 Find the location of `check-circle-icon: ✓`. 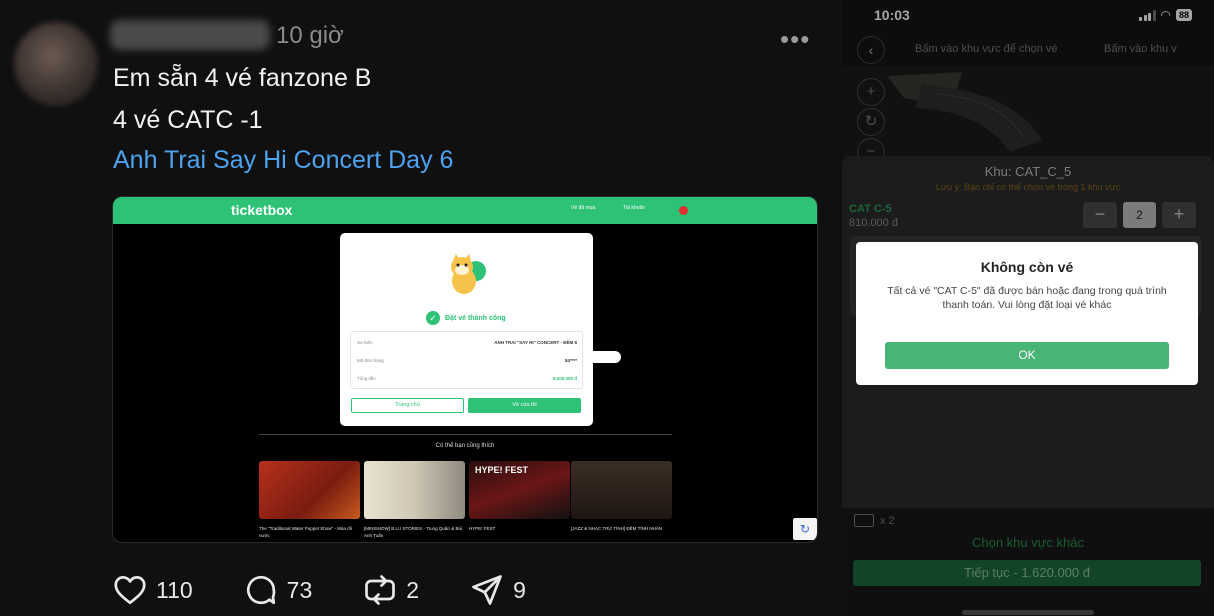

check-circle-icon: ✓ is located at coordinates (433, 318).